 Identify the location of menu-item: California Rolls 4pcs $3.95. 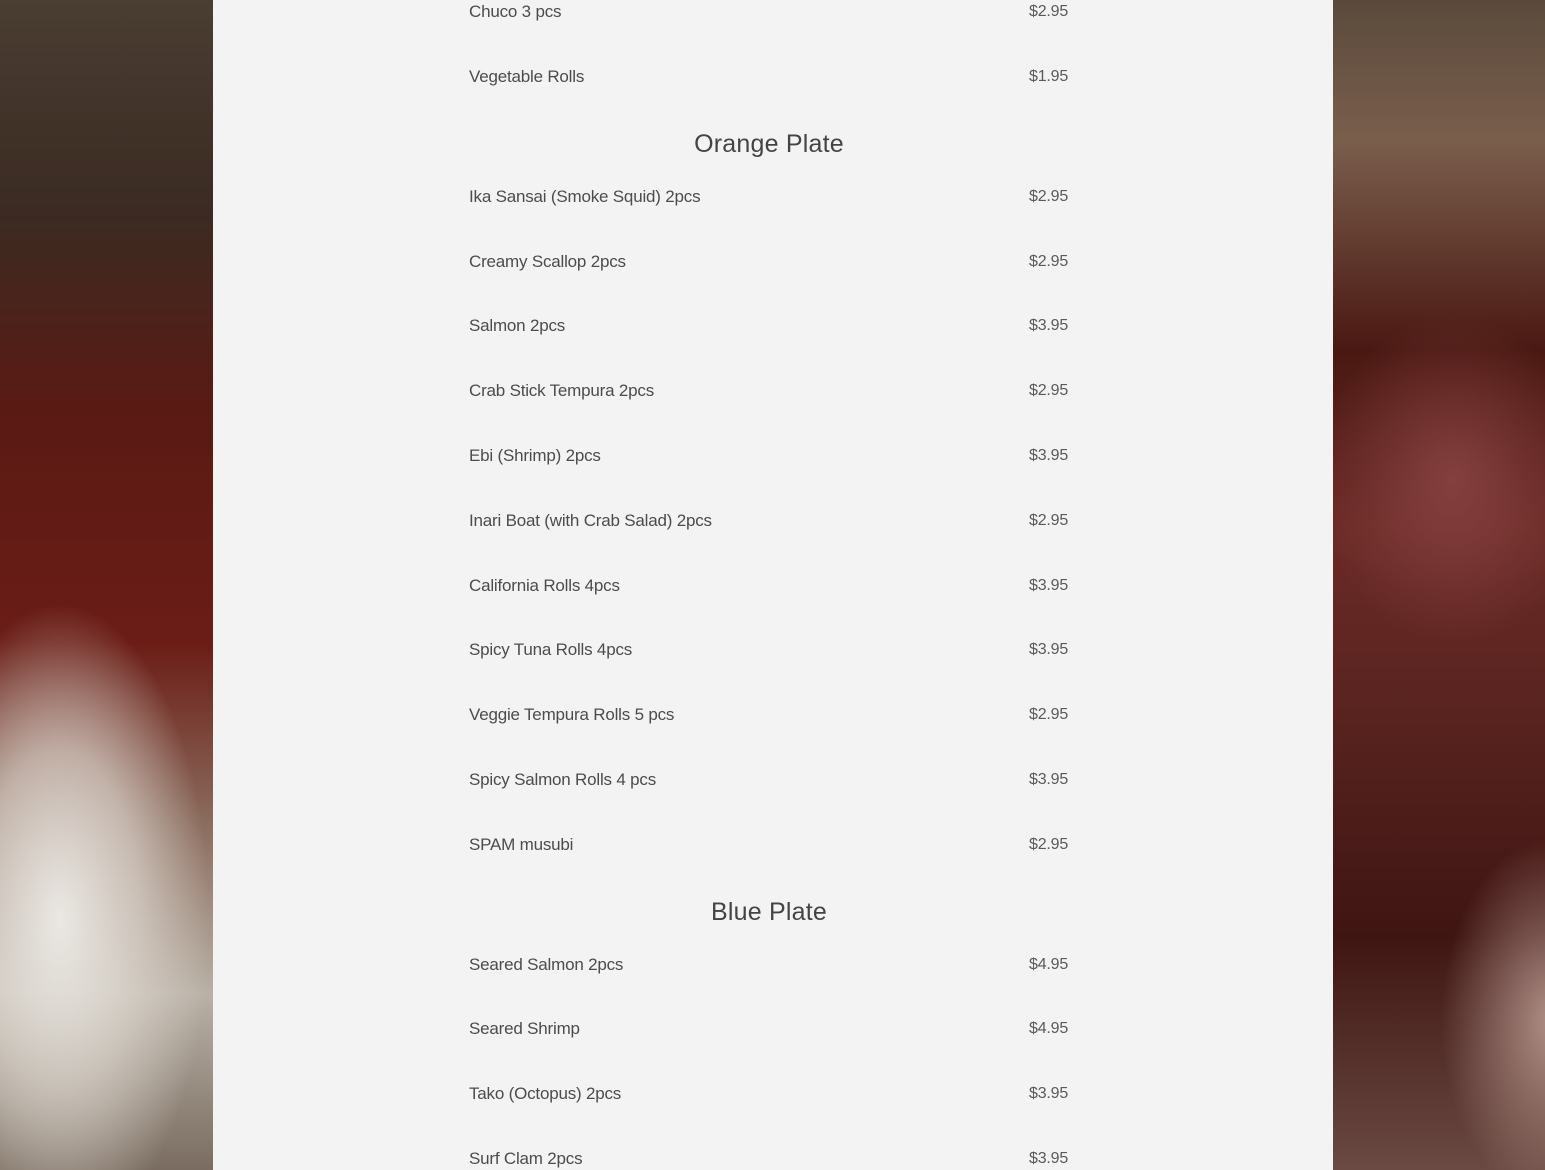
(769, 586).